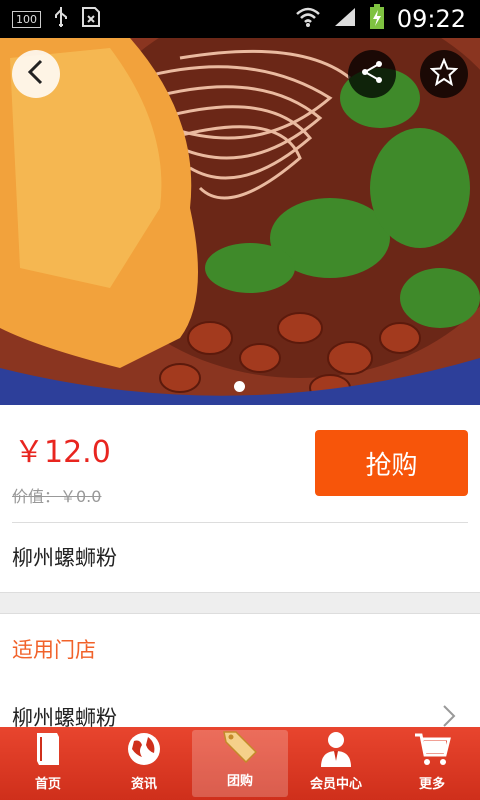 This screenshot has width=480, height=800. Describe the element at coordinates (91, 19) in the screenshot. I see `sd-card-icon` at that location.